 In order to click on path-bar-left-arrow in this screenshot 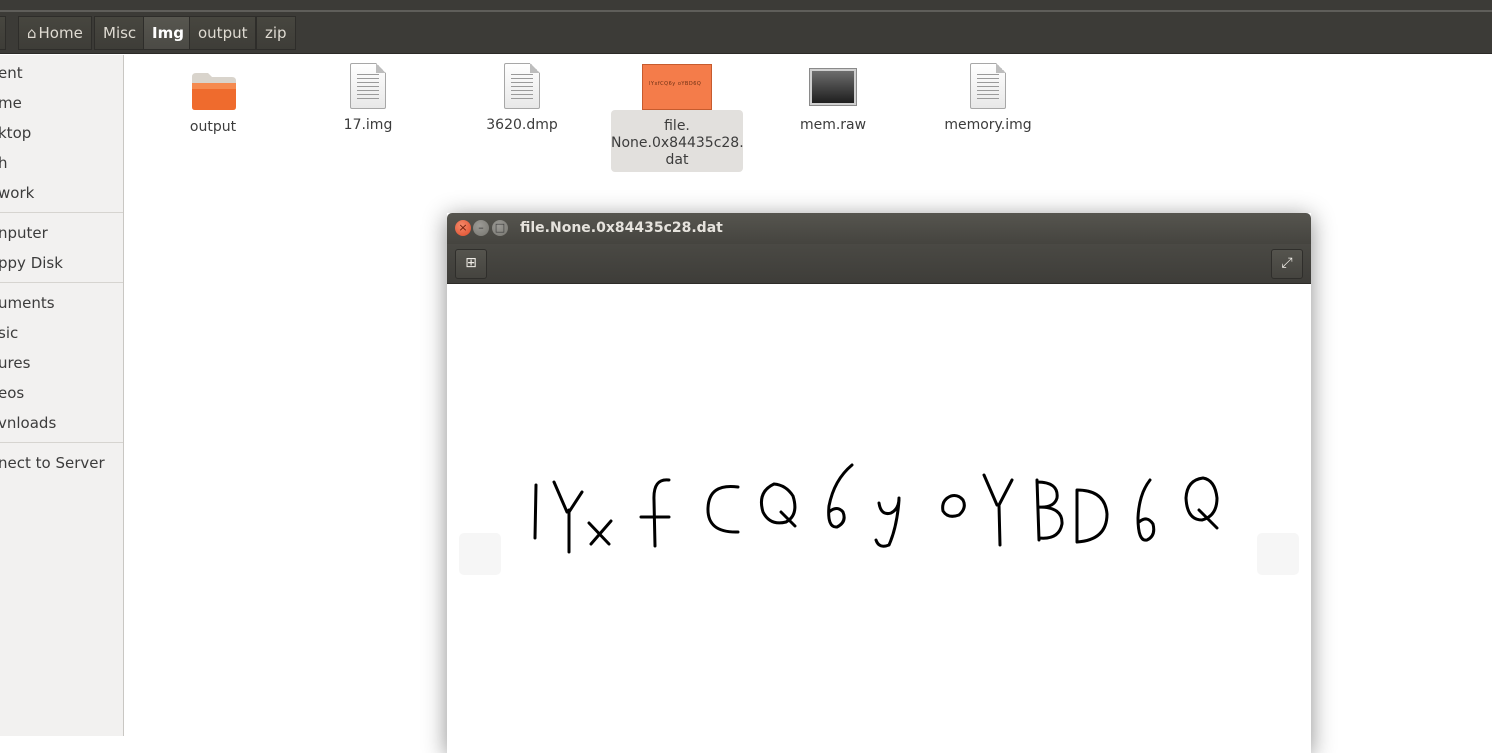, I will do `click(3, 33)`.